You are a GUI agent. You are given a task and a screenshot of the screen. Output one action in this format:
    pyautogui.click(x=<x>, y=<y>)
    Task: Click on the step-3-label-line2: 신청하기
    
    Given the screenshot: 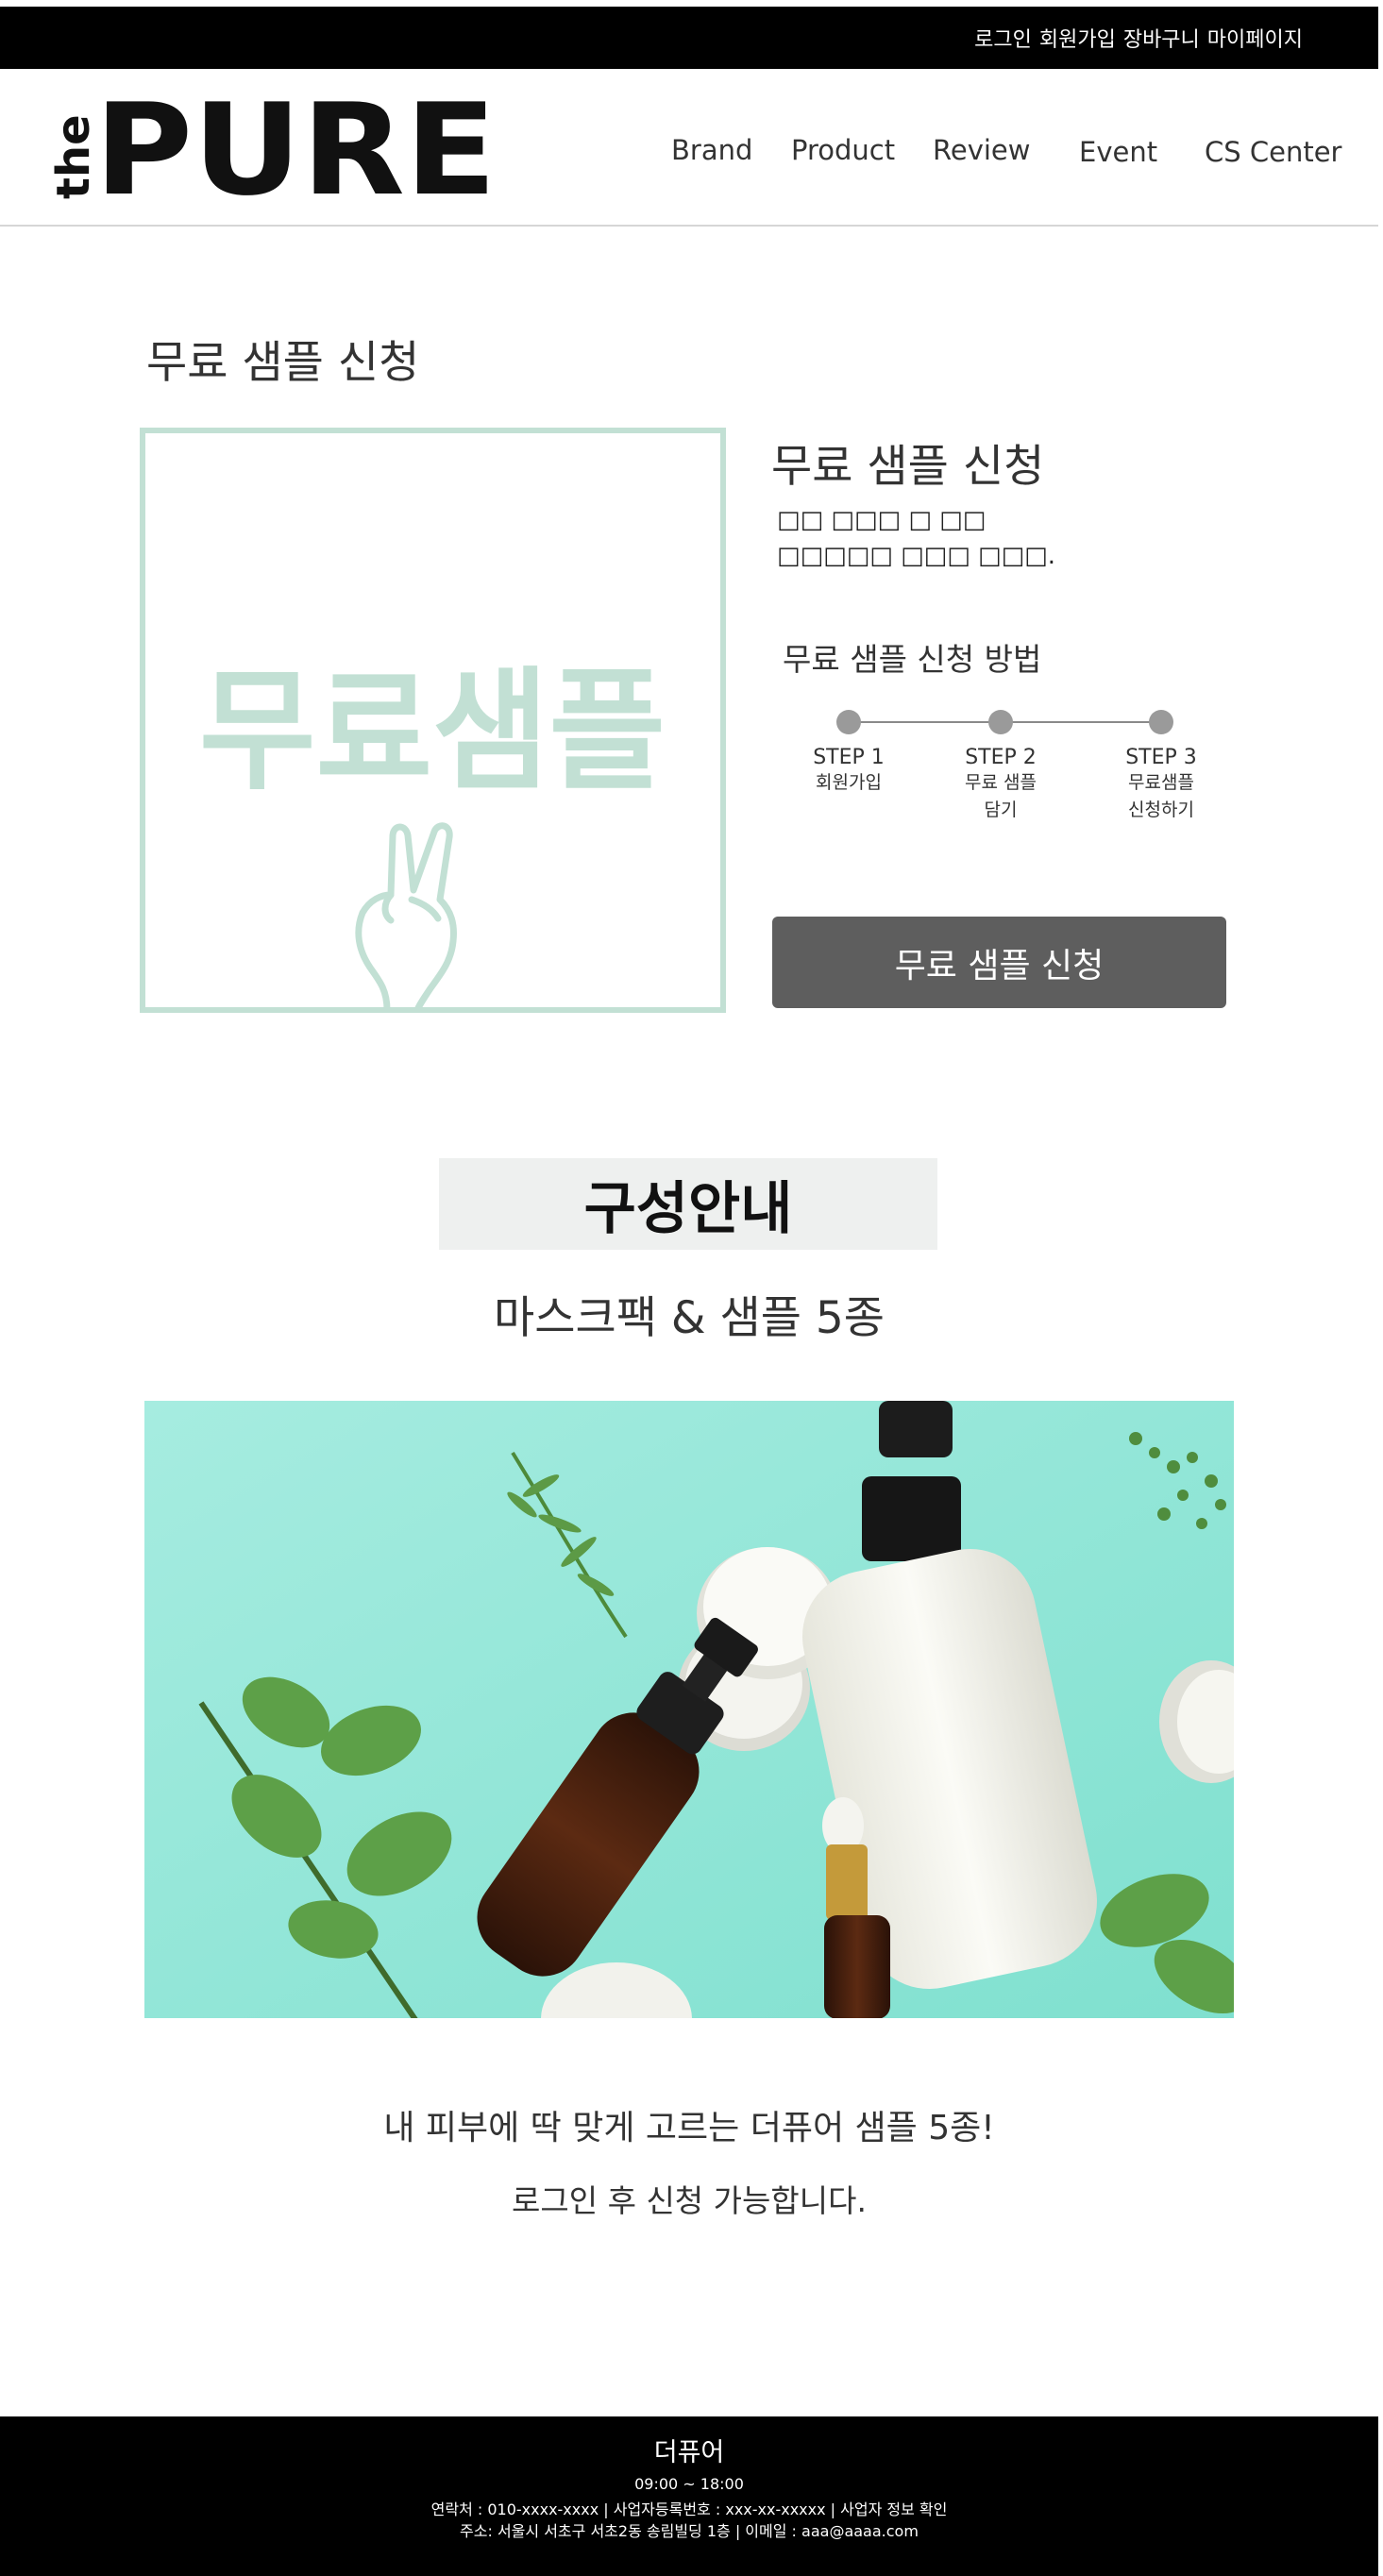 What is the action you would take?
    pyautogui.click(x=1161, y=810)
    